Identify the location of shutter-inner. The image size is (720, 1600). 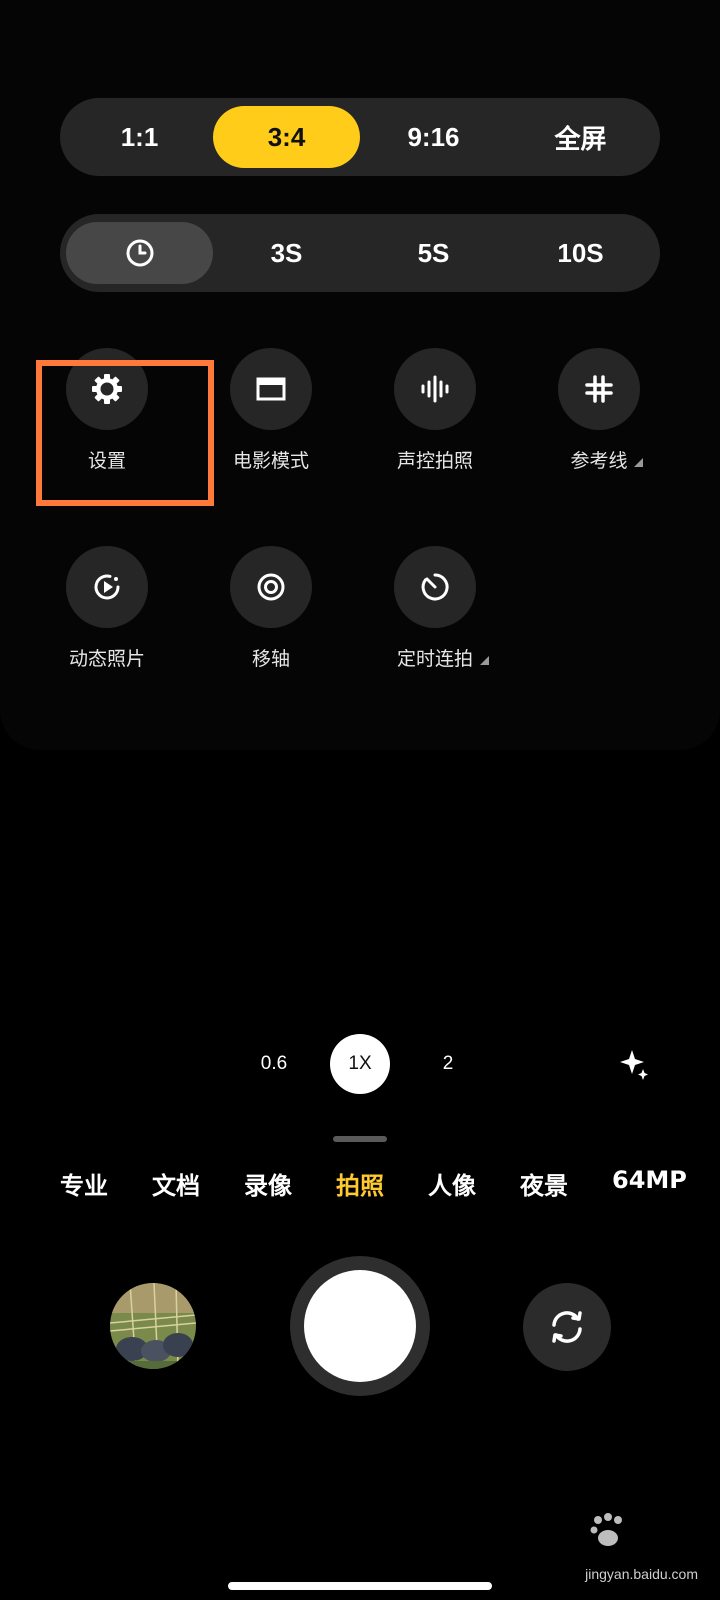
(360, 1326).